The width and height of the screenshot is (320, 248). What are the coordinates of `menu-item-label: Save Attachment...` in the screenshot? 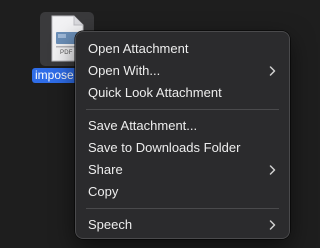 It's located at (143, 125).